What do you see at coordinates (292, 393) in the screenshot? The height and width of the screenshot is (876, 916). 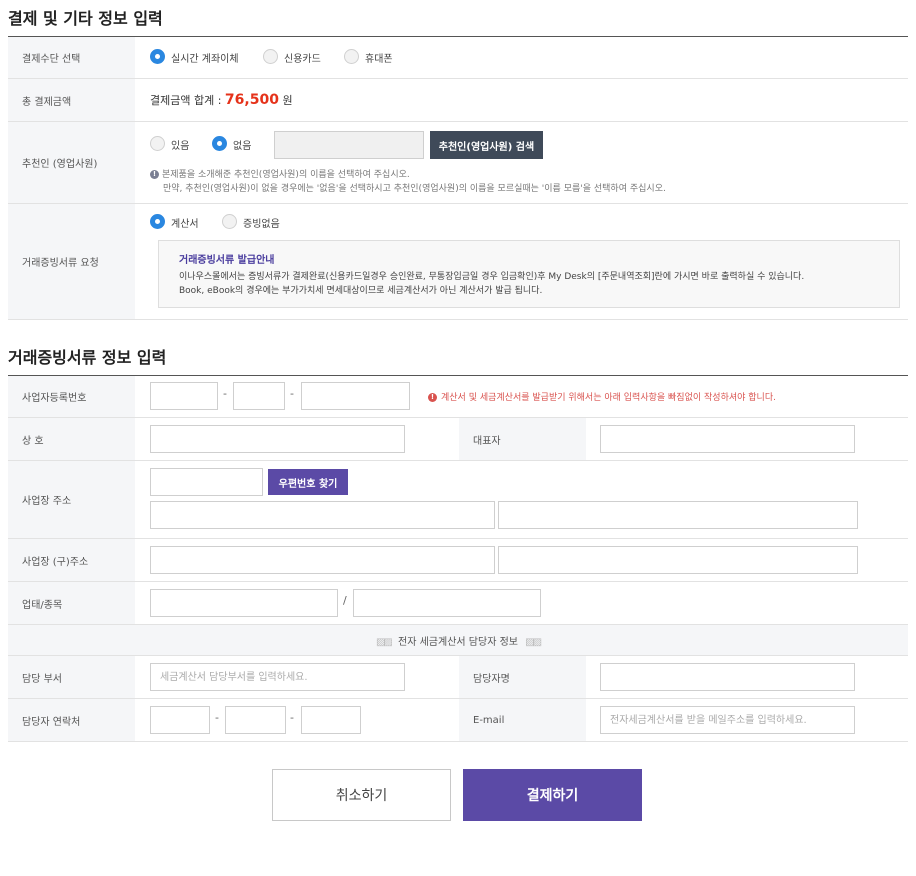 I see `business-number-dash-2: -` at bounding box center [292, 393].